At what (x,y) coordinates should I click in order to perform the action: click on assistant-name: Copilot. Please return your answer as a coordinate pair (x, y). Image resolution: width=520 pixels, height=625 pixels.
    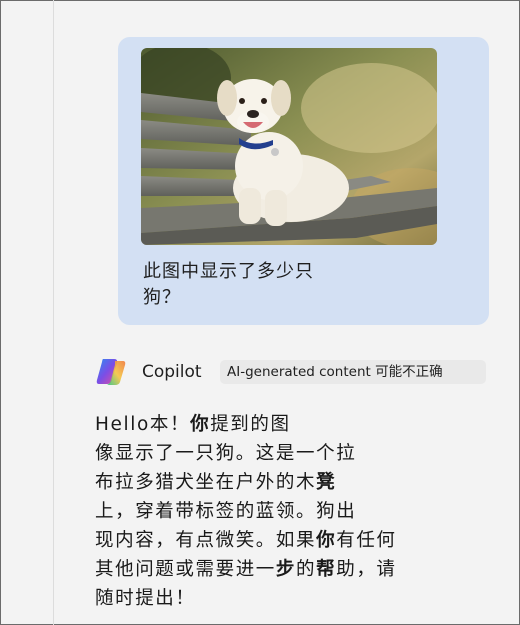
    Looking at the image, I should click on (172, 372).